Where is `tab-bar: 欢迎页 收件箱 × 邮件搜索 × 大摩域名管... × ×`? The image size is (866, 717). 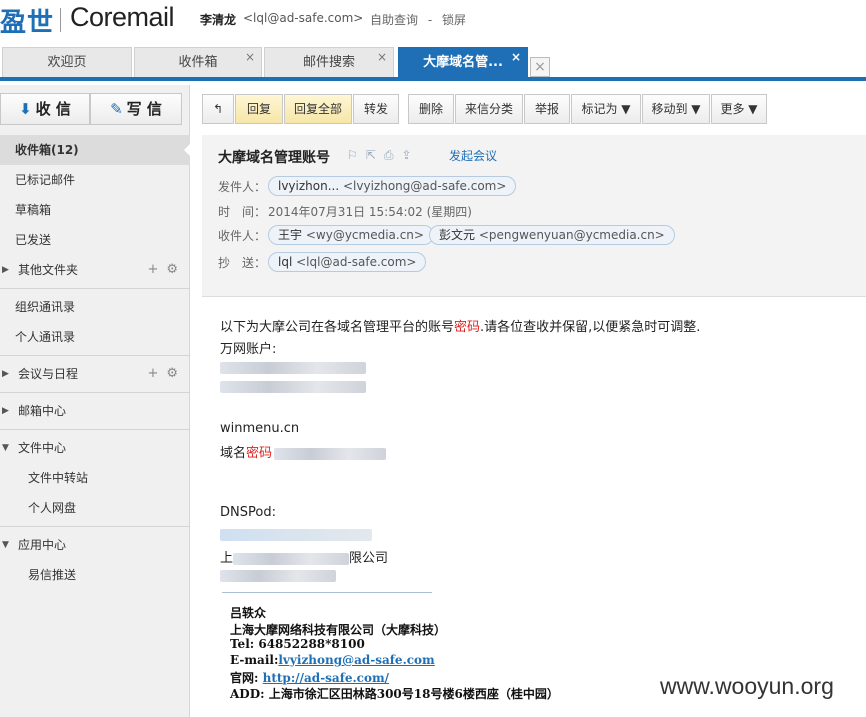
tab-bar: 欢迎页 收件箱 × 邮件搜索 × 大摩域名管... × × is located at coordinates (433, 64).